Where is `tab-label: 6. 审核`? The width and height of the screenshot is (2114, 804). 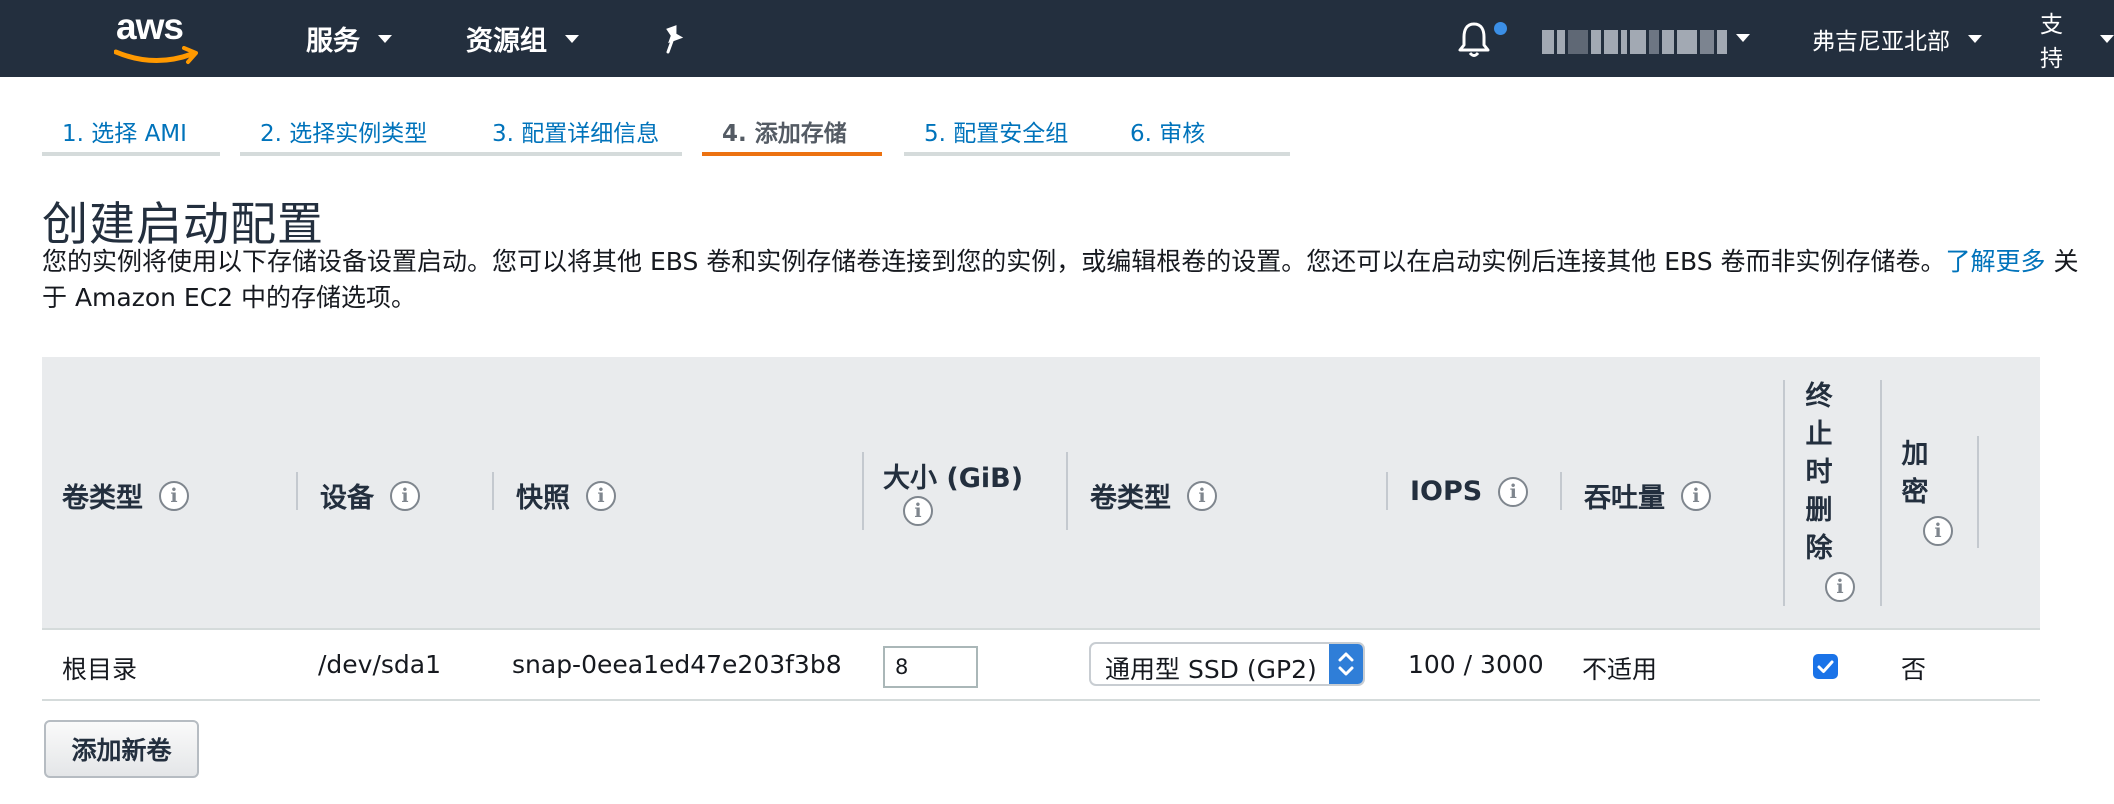 tab-label: 6. 审核 is located at coordinates (1168, 134).